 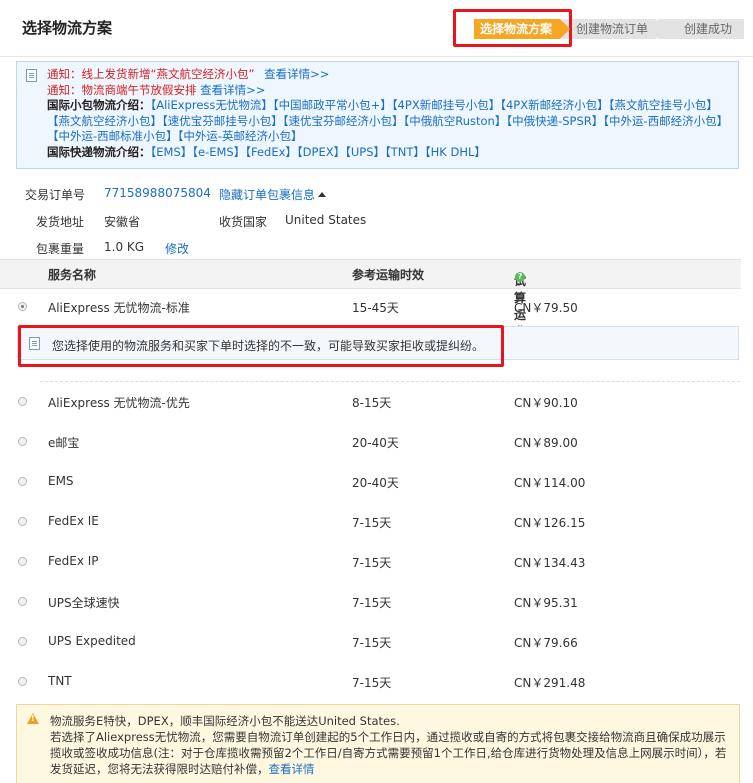 What do you see at coordinates (67, 28) in the screenshot?
I see `page-title: 选择物流方案` at bounding box center [67, 28].